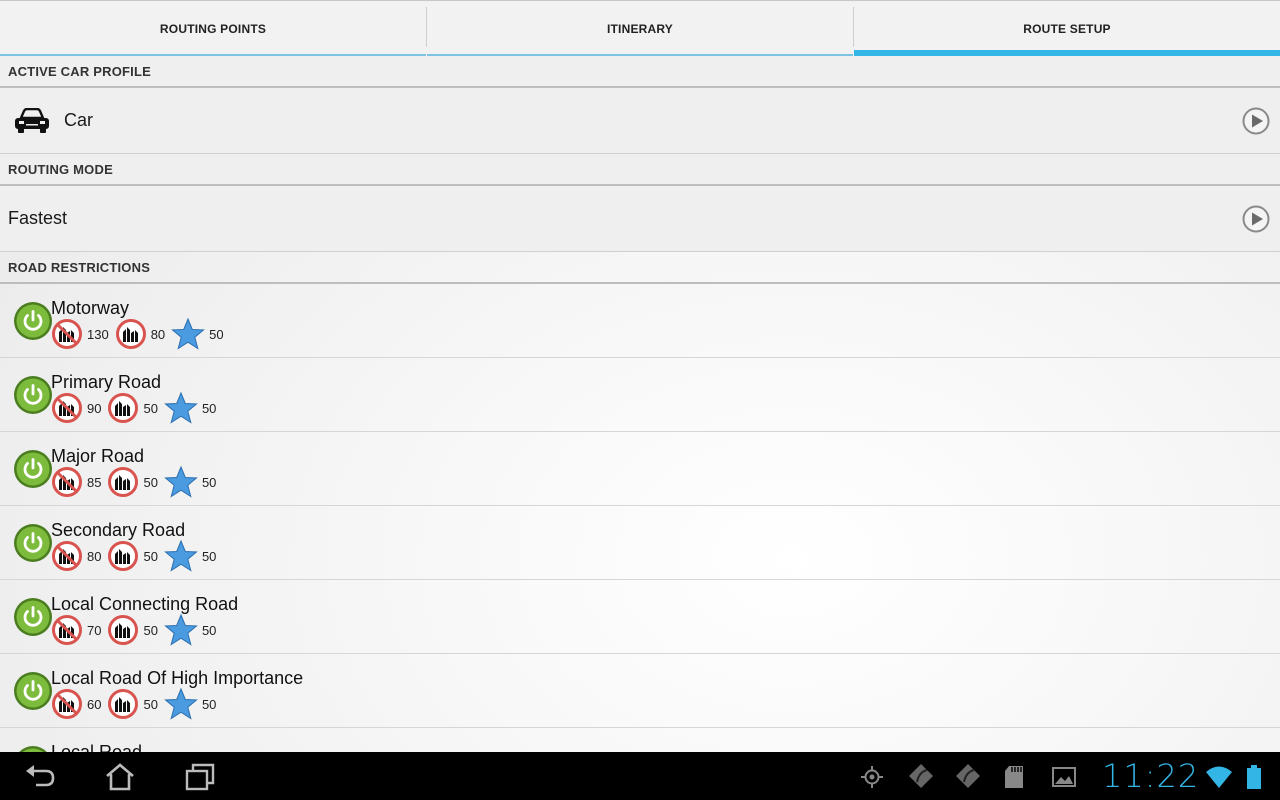 The height and width of the screenshot is (800, 1280). I want to click on section-header-routing-mode: ROUTING MODE, so click(640, 170).